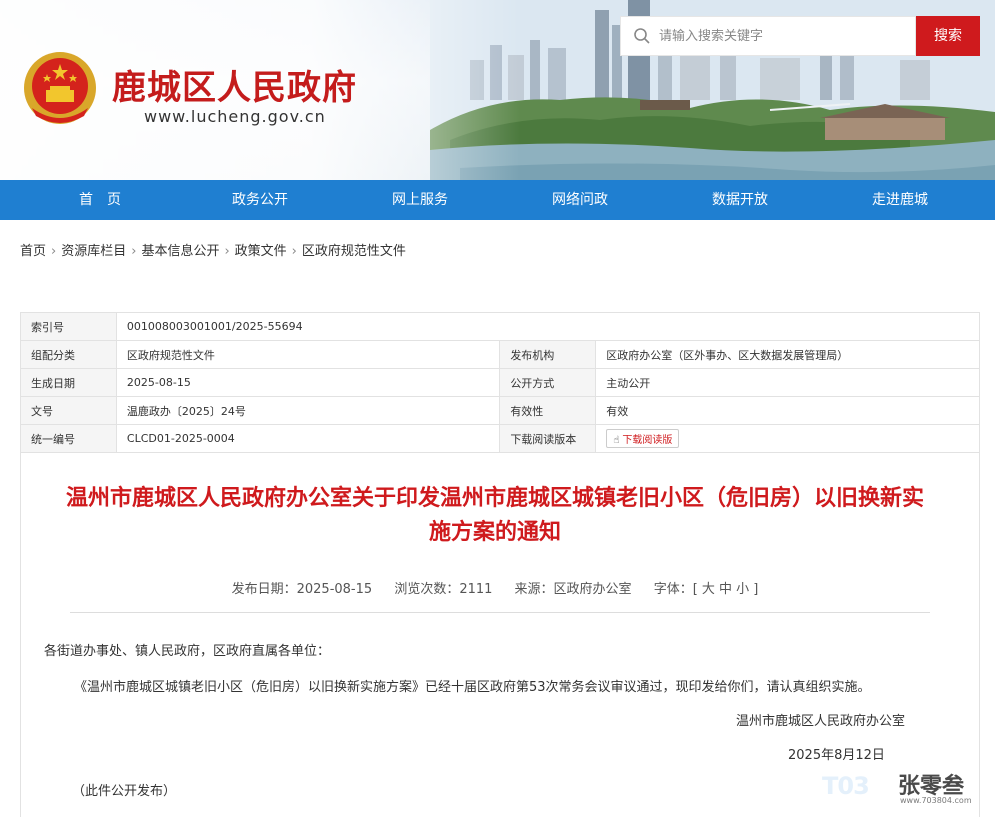  What do you see at coordinates (68, 438) in the screenshot?
I see `serial-number-label: 统一编号` at bounding box center [68, 438].